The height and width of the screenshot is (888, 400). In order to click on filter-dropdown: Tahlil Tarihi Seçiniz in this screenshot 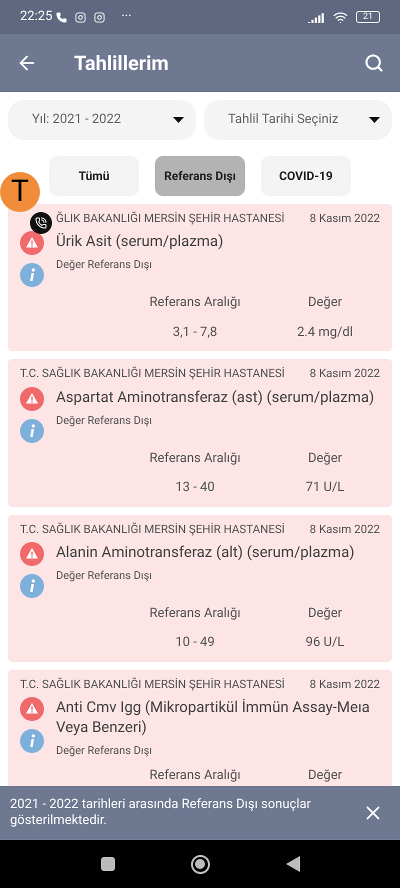, I will do `click(298, 120)`.